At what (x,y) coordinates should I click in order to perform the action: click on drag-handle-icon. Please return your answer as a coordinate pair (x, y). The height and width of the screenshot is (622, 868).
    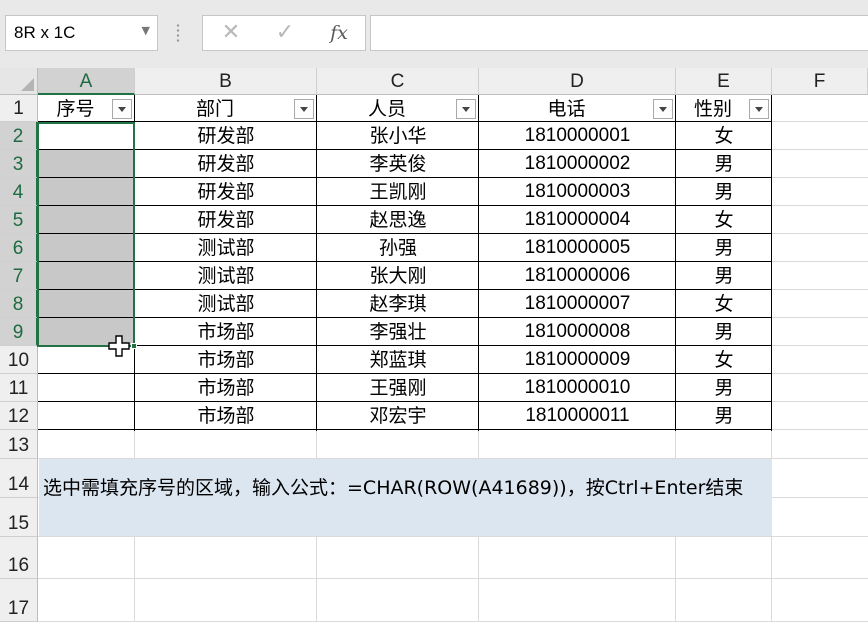
    Looking at the image, I should click on (178, 33).